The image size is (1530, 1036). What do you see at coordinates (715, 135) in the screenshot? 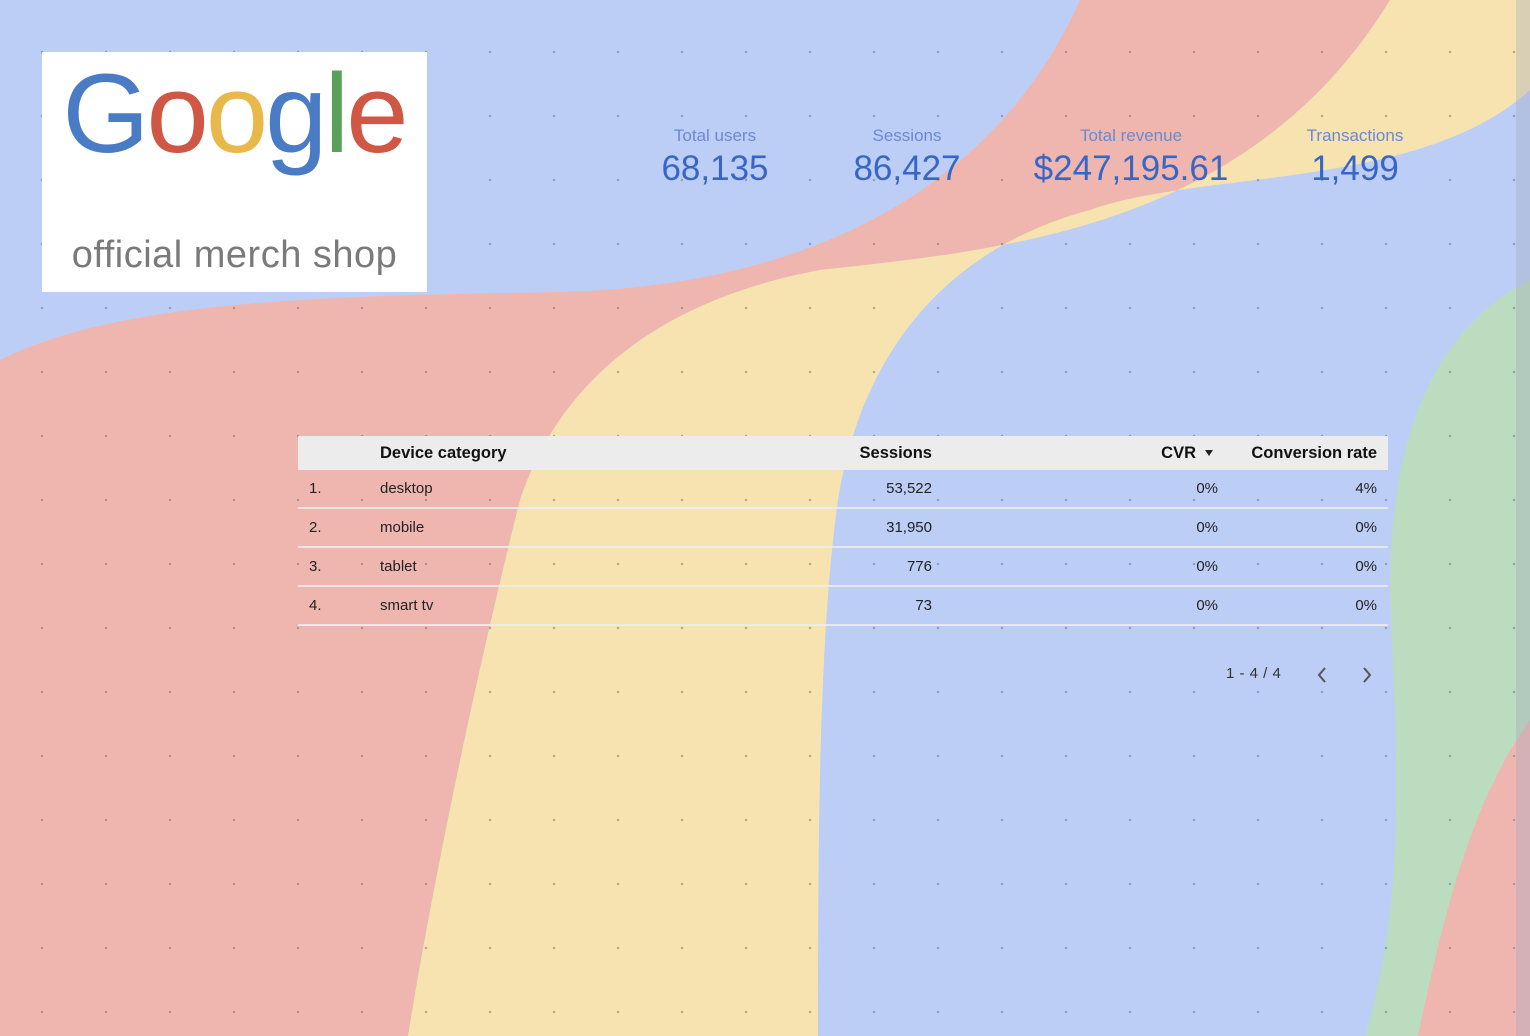
I see `kpi-label: Total users` at bounding box center [715, 135].